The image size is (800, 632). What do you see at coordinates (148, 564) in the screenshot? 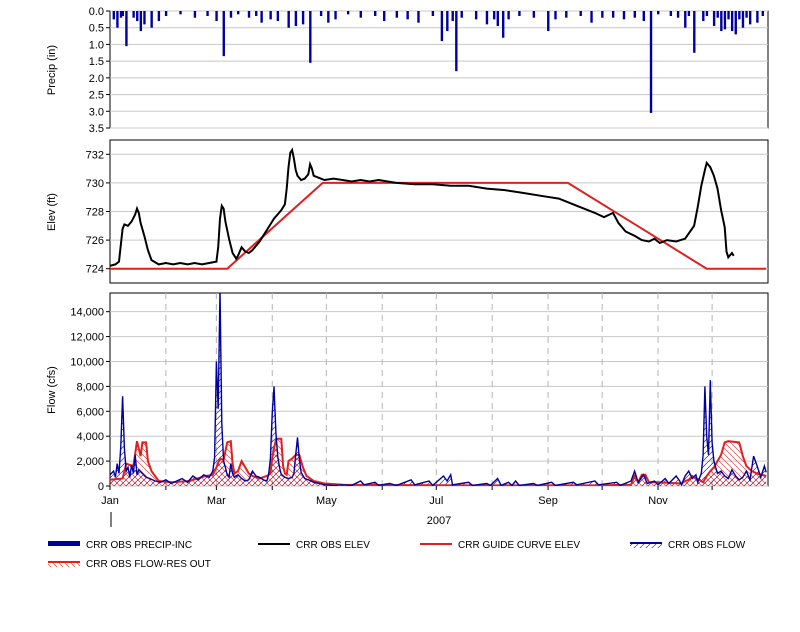
I see `legend-label: CRR OBS FLOW-RES OUT` at bounding box center [148, 564].